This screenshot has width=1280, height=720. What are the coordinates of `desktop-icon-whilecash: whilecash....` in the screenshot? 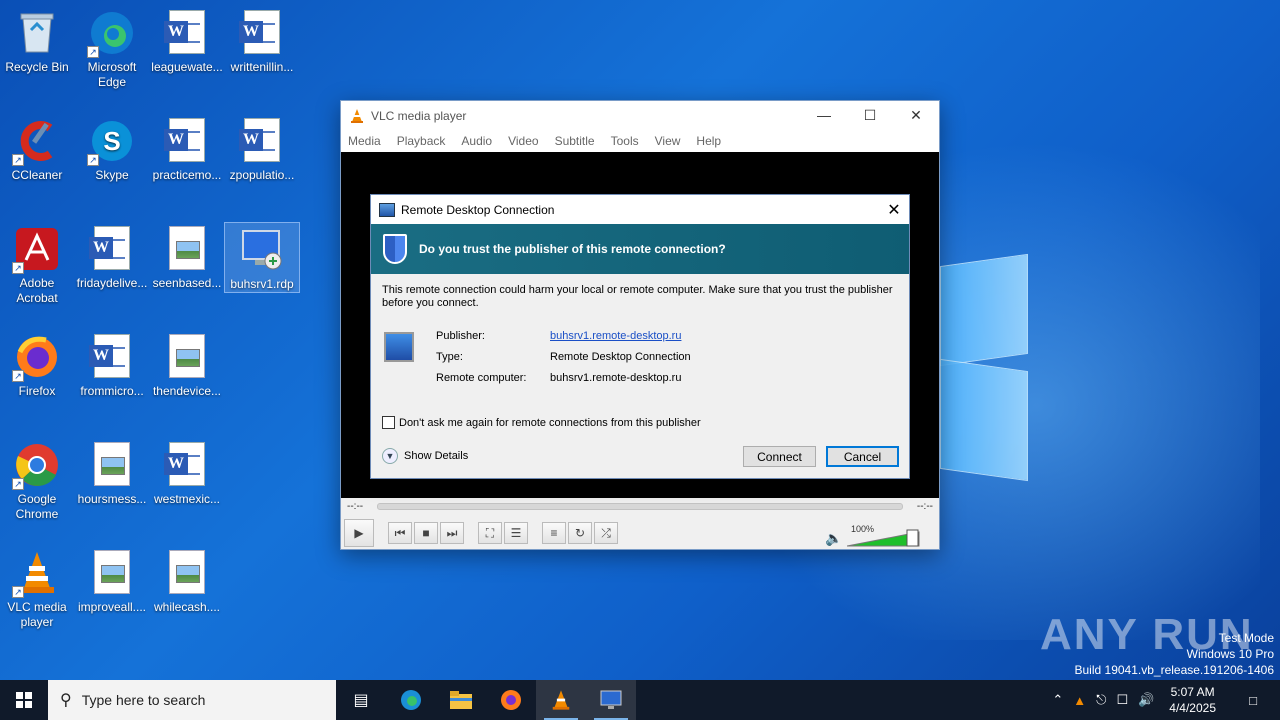 It's located at (187, 580).